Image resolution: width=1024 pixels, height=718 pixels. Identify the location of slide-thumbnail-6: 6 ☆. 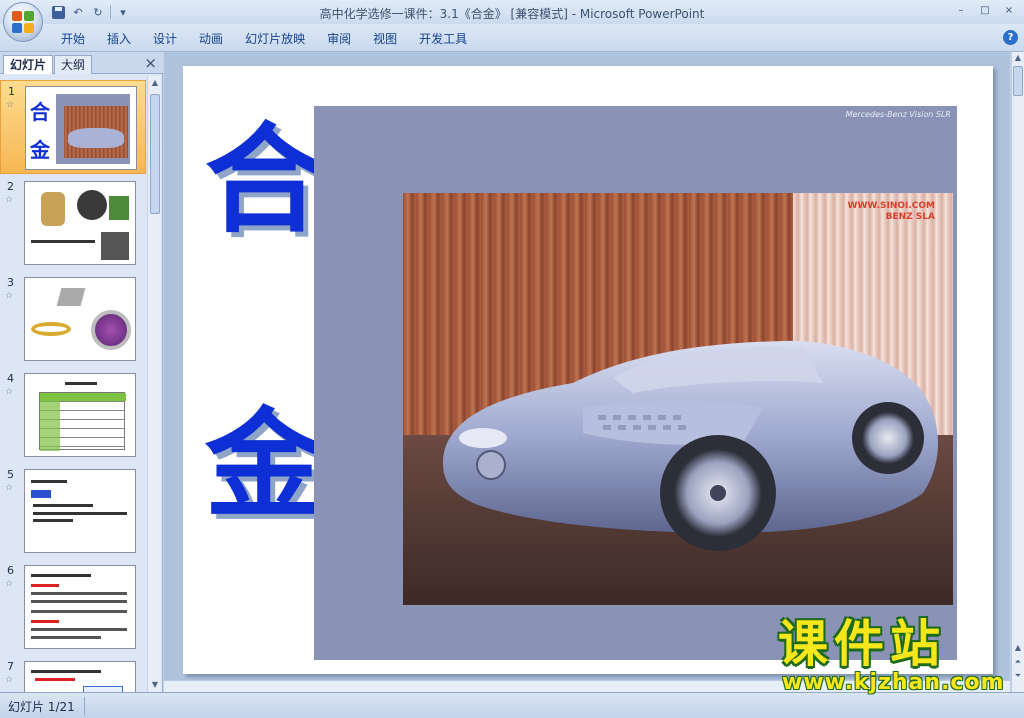
(73, 607).